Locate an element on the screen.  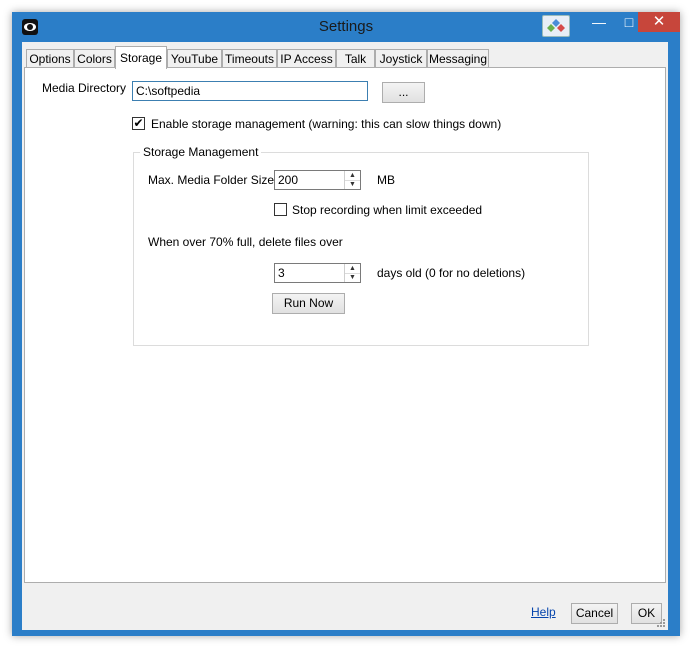
days-label: days old (0 for no deletions) is located at coordinates (451, 273).